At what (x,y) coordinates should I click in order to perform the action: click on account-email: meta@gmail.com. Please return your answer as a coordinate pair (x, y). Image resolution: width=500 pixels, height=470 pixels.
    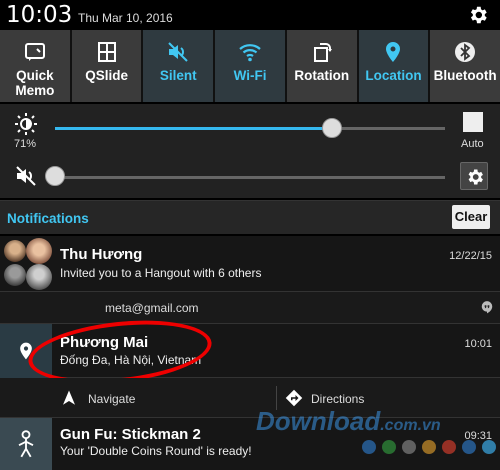
    Looking at the image, I should click on (152, 308).